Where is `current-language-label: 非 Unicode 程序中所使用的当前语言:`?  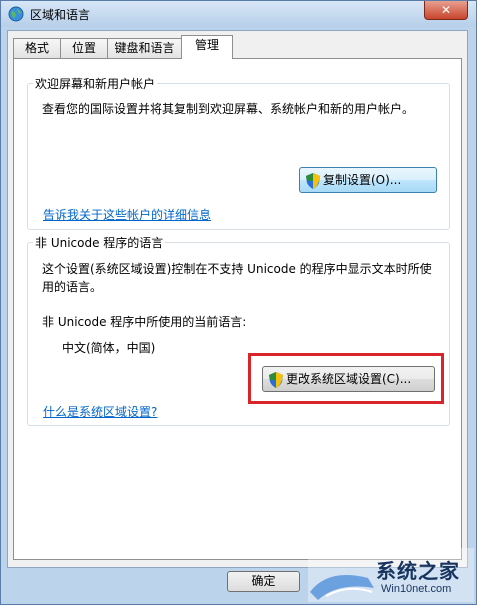
current-language-label: 非 Unicode 程序中所使用的当前语言: is located at coordinates (144, 322).